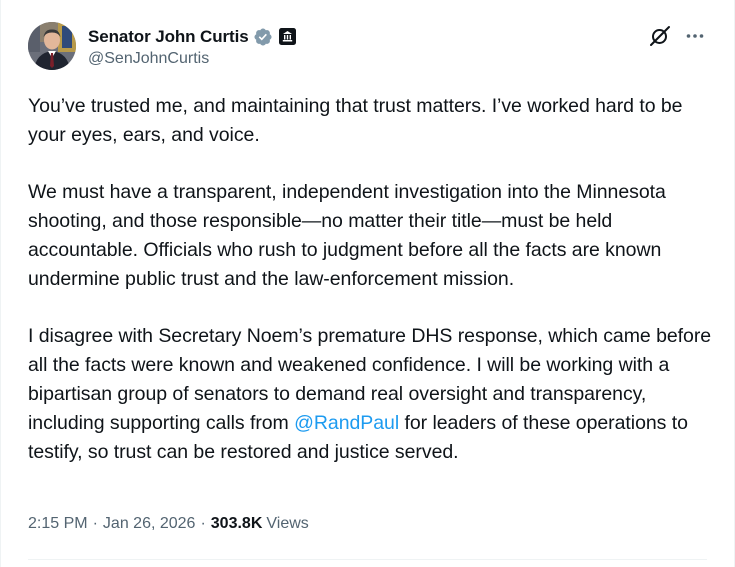  I want to click on views-label: Views, so click(287, 524).